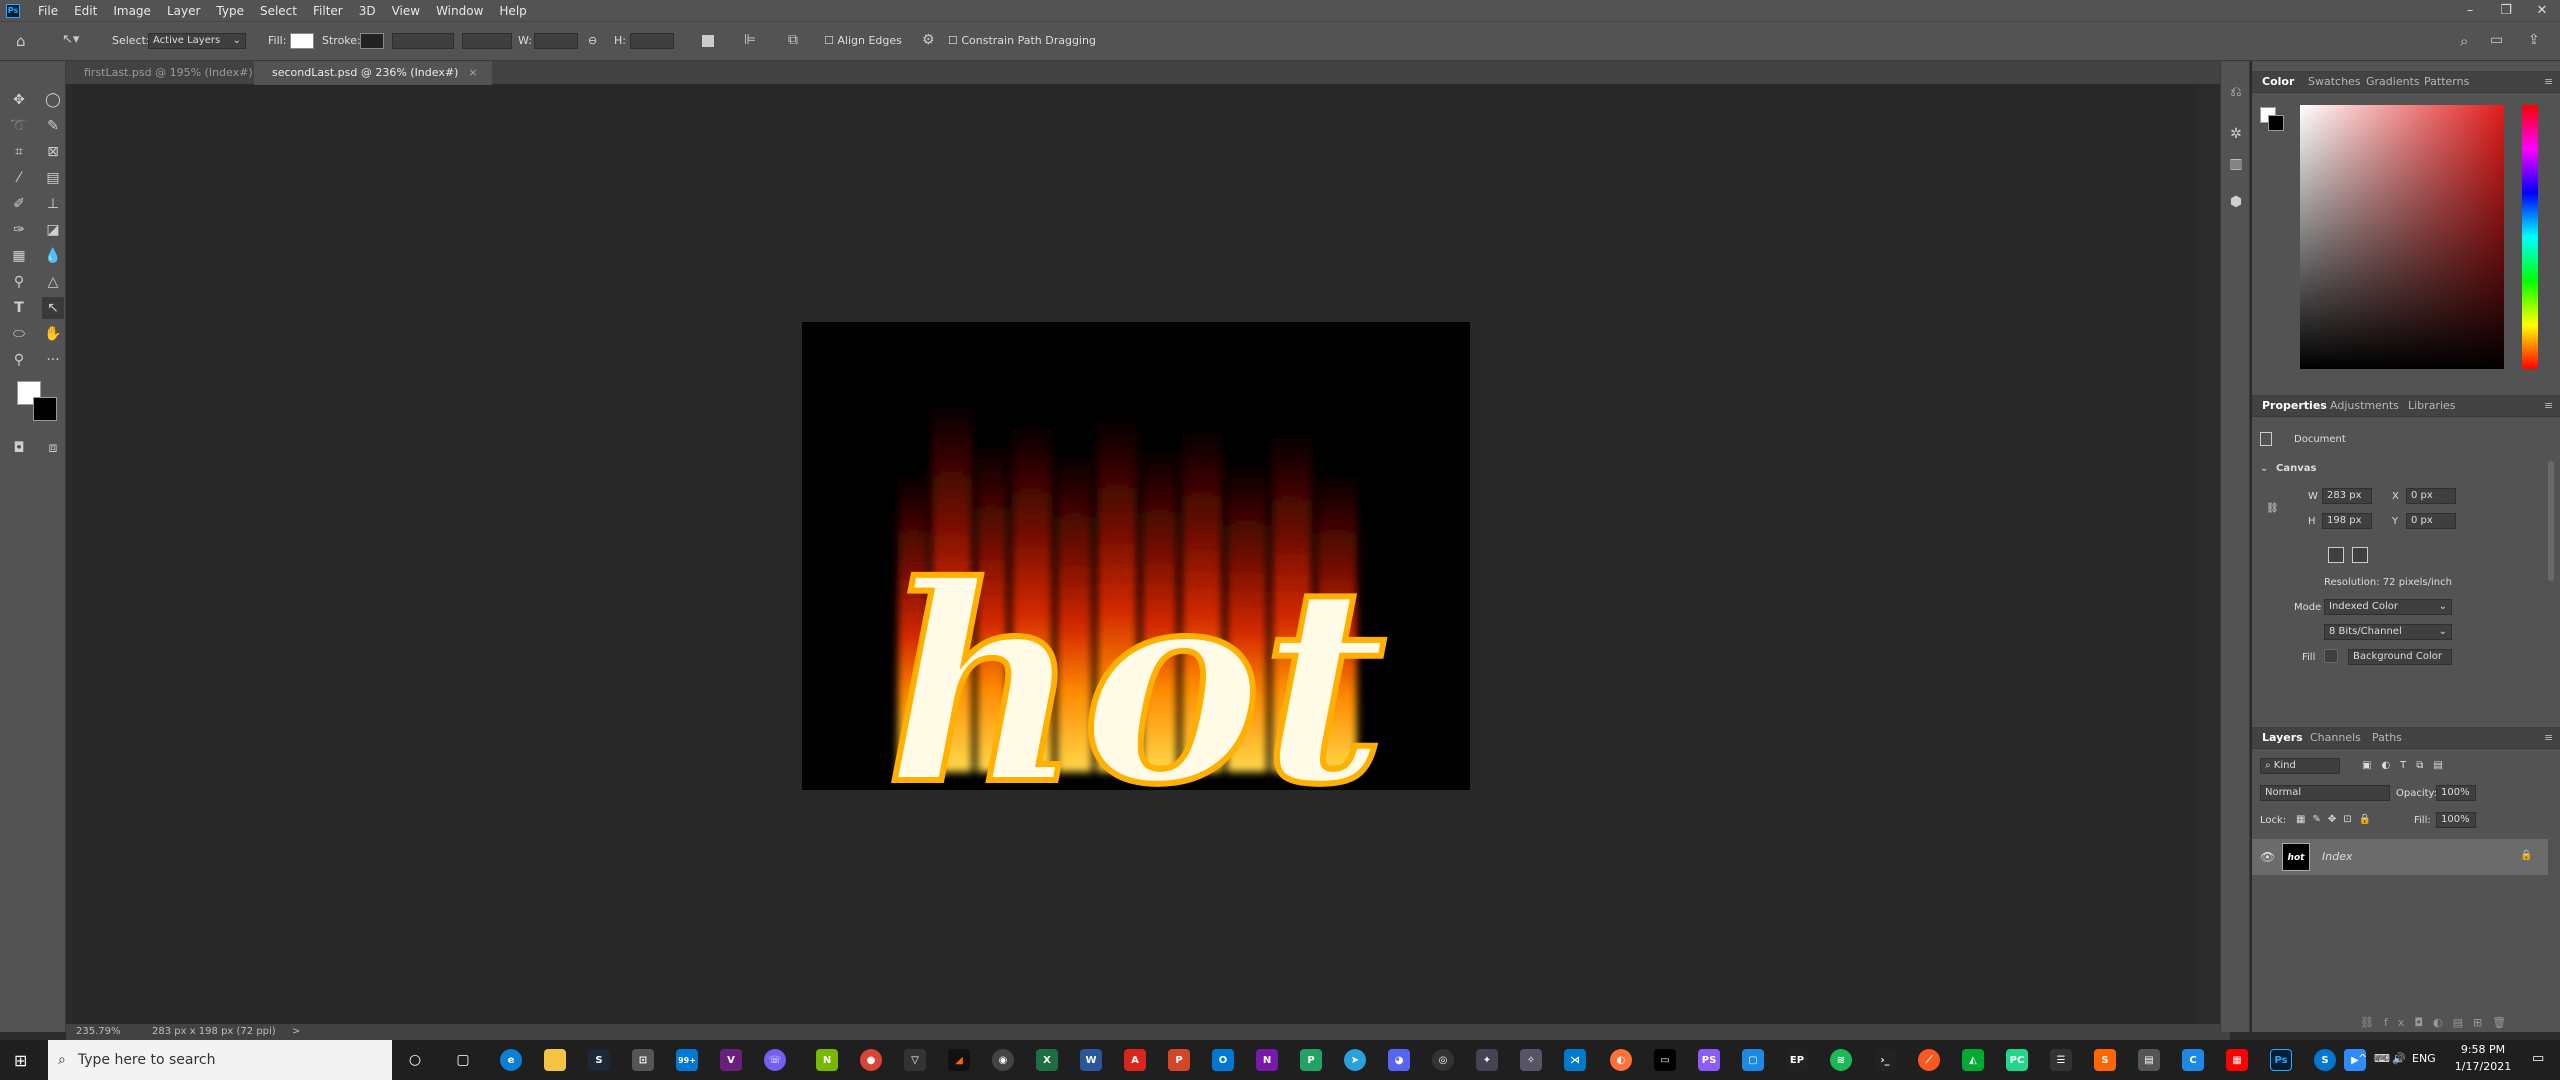 This screenshot has width=2560, height=1080. I want to click on keyboard-icon: ⌨, so click(2382, 1058).